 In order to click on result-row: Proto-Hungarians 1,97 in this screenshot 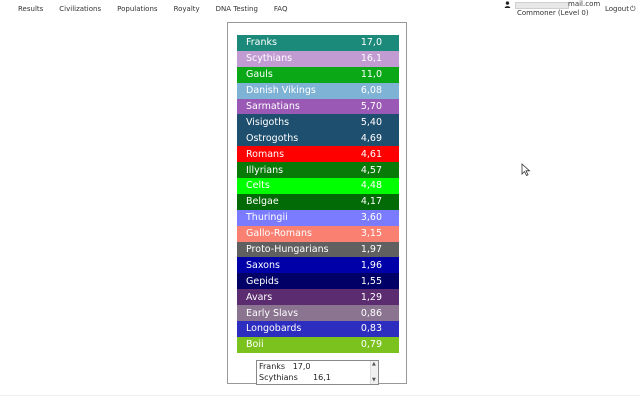, I will do `click(318, 249)`.